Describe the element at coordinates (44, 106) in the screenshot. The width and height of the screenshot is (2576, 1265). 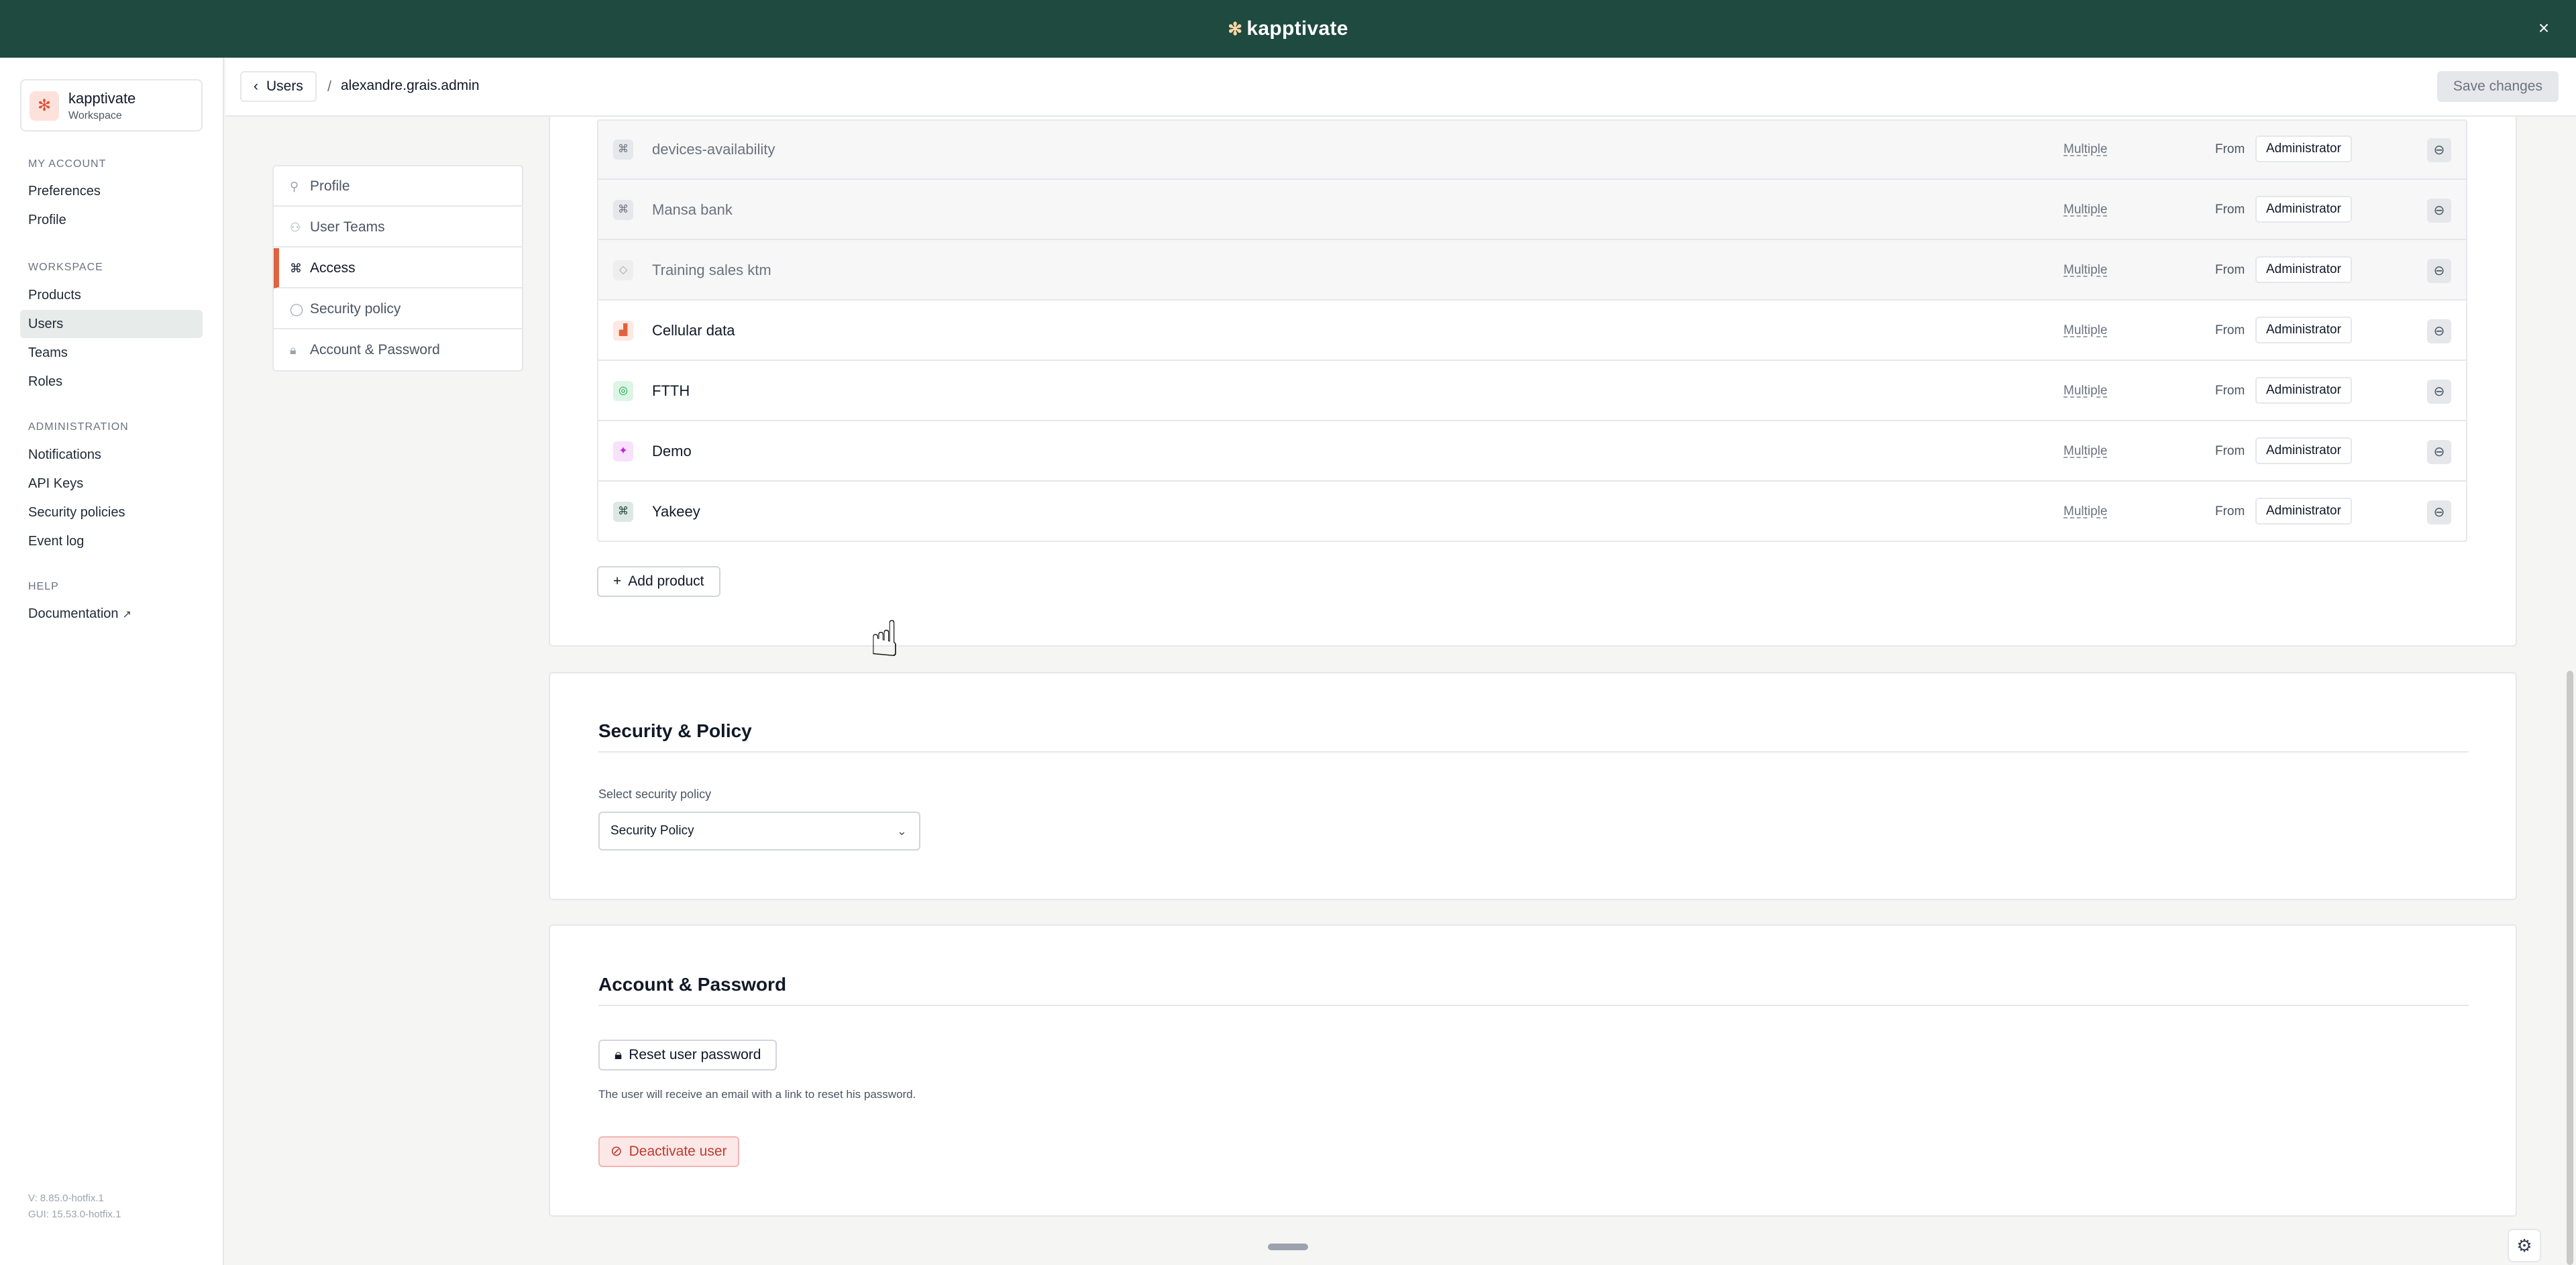
I see `workspace-logo-icon: ✻` at that location.